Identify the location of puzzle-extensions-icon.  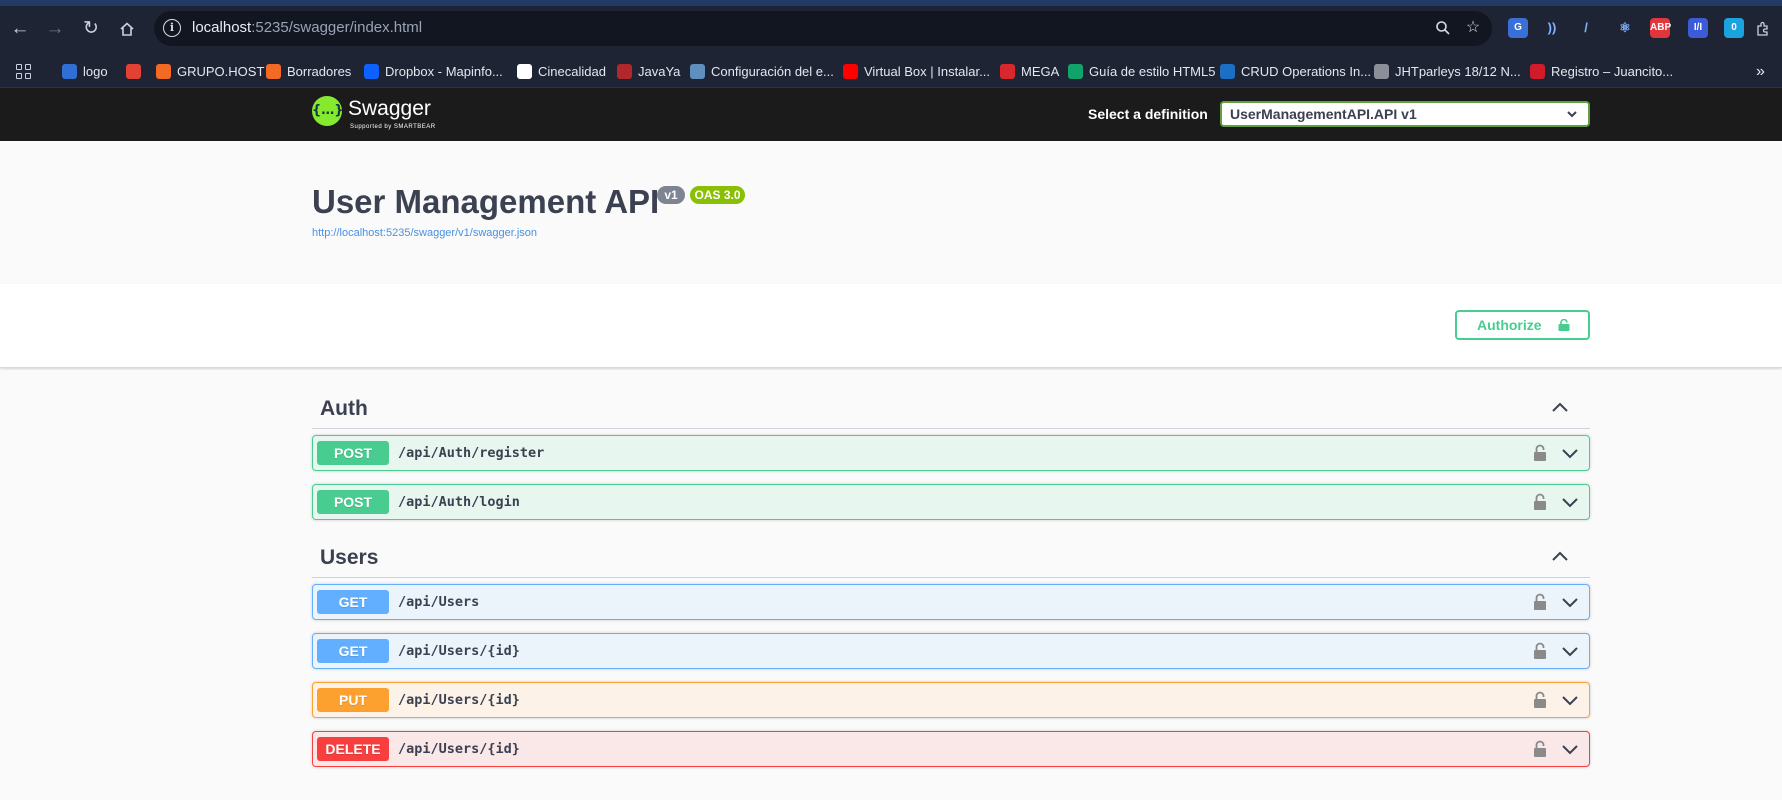
(1763, 29).